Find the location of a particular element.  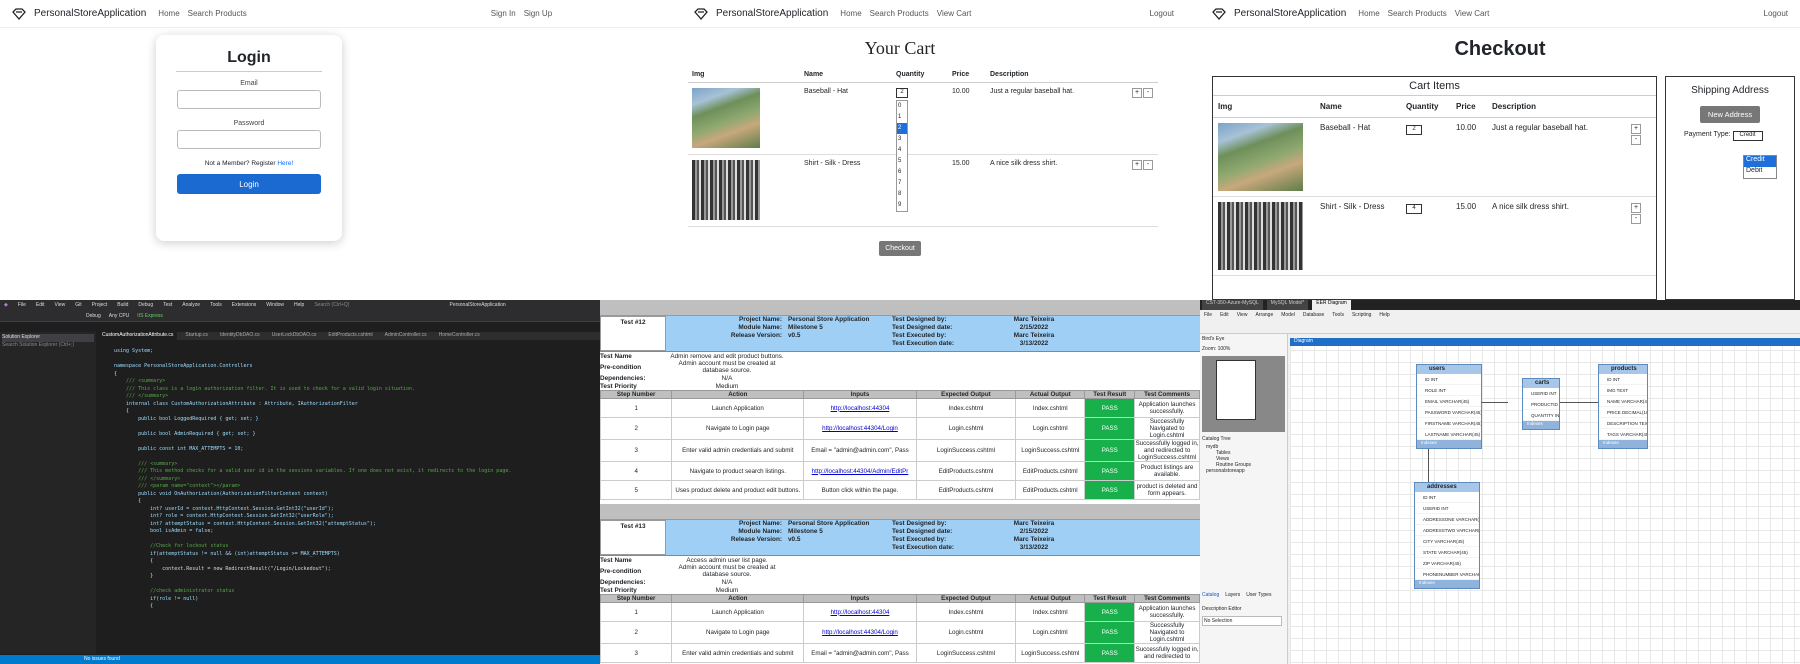

table-column: PRICE DECIMAL(10,2) is located at coordinates (1623, 412).